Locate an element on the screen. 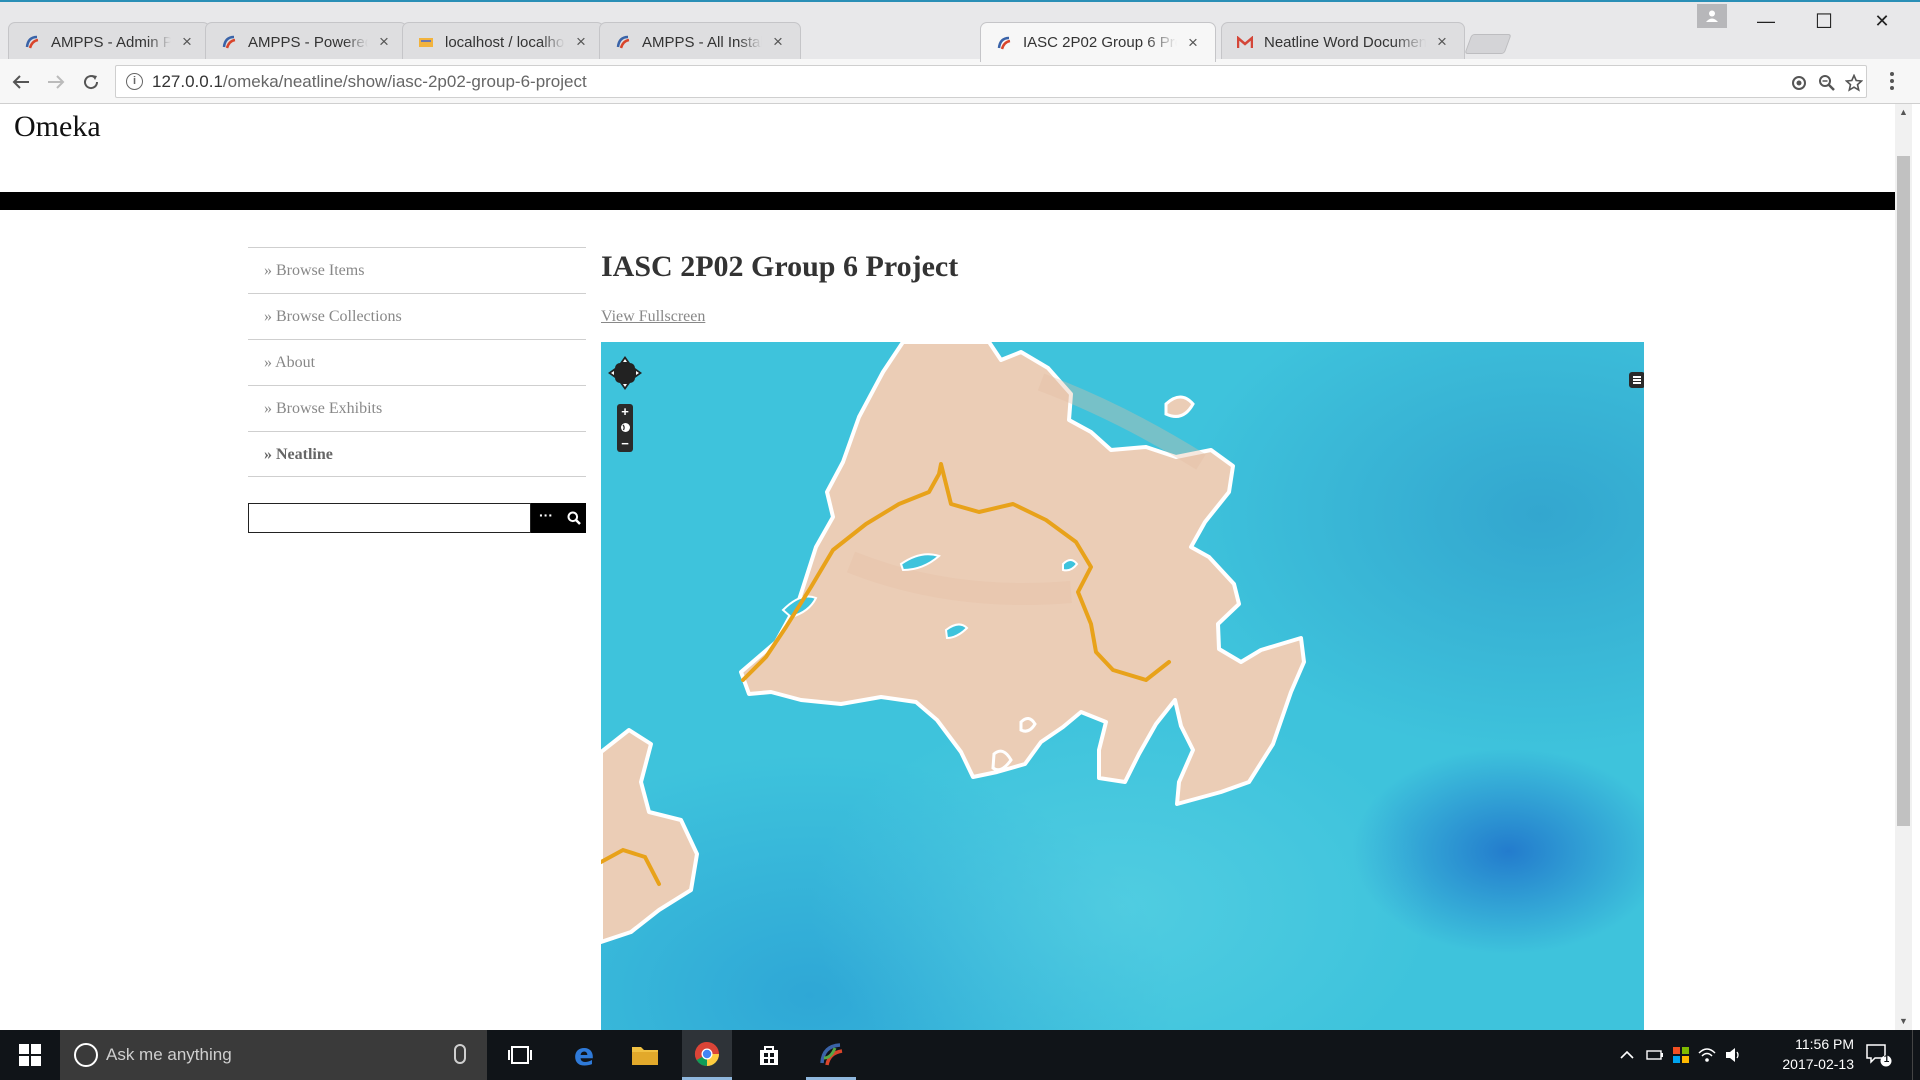  back-button is located at coordinates (21, 82).